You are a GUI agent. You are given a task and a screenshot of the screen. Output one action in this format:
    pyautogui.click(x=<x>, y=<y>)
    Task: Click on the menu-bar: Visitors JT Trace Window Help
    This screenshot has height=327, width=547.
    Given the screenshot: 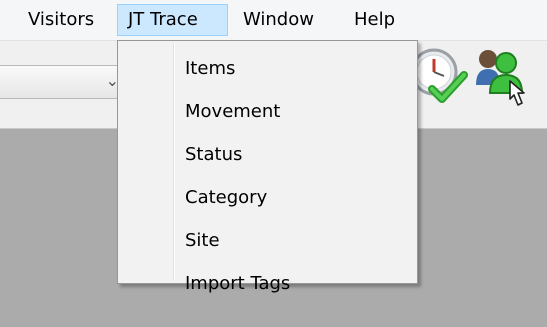 What is the action you would take?
    pyautogui.click(x=273, y=20)
    